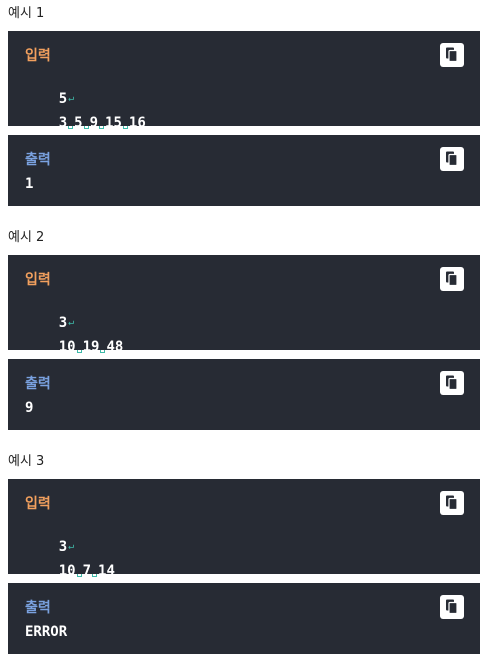  What do you see at coordinates (115, 347) in the screenshot?
I see `input-token: 48` at bounding box center [115, 347].